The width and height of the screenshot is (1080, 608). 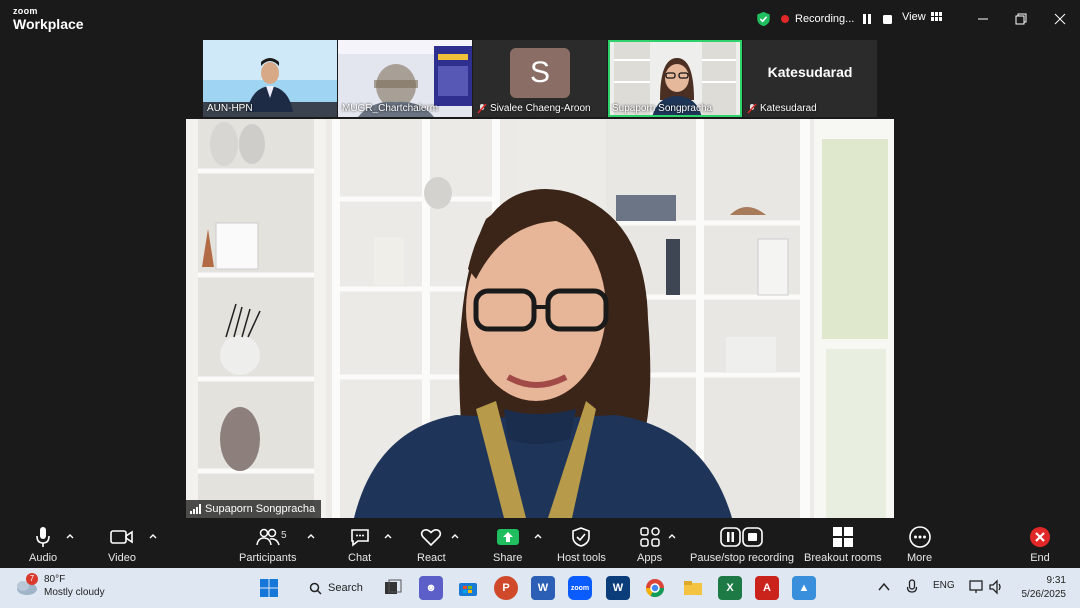 I want to click on microsoft-store-icon, so click(x=468, y=588).